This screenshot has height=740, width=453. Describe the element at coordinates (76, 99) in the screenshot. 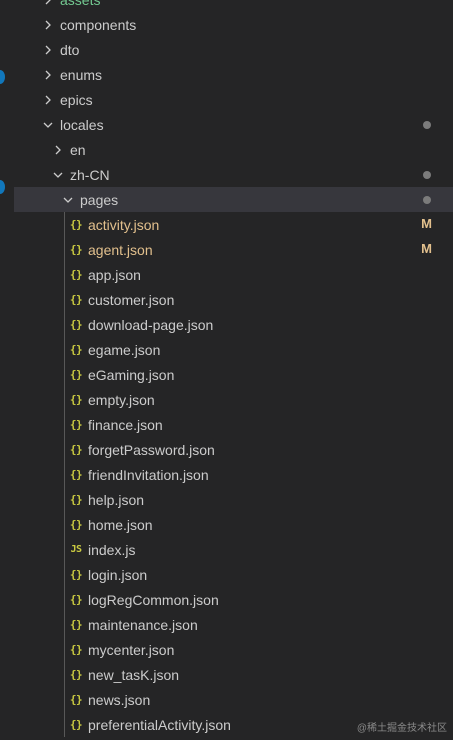

I see `tree-item-label: epics` at that location.